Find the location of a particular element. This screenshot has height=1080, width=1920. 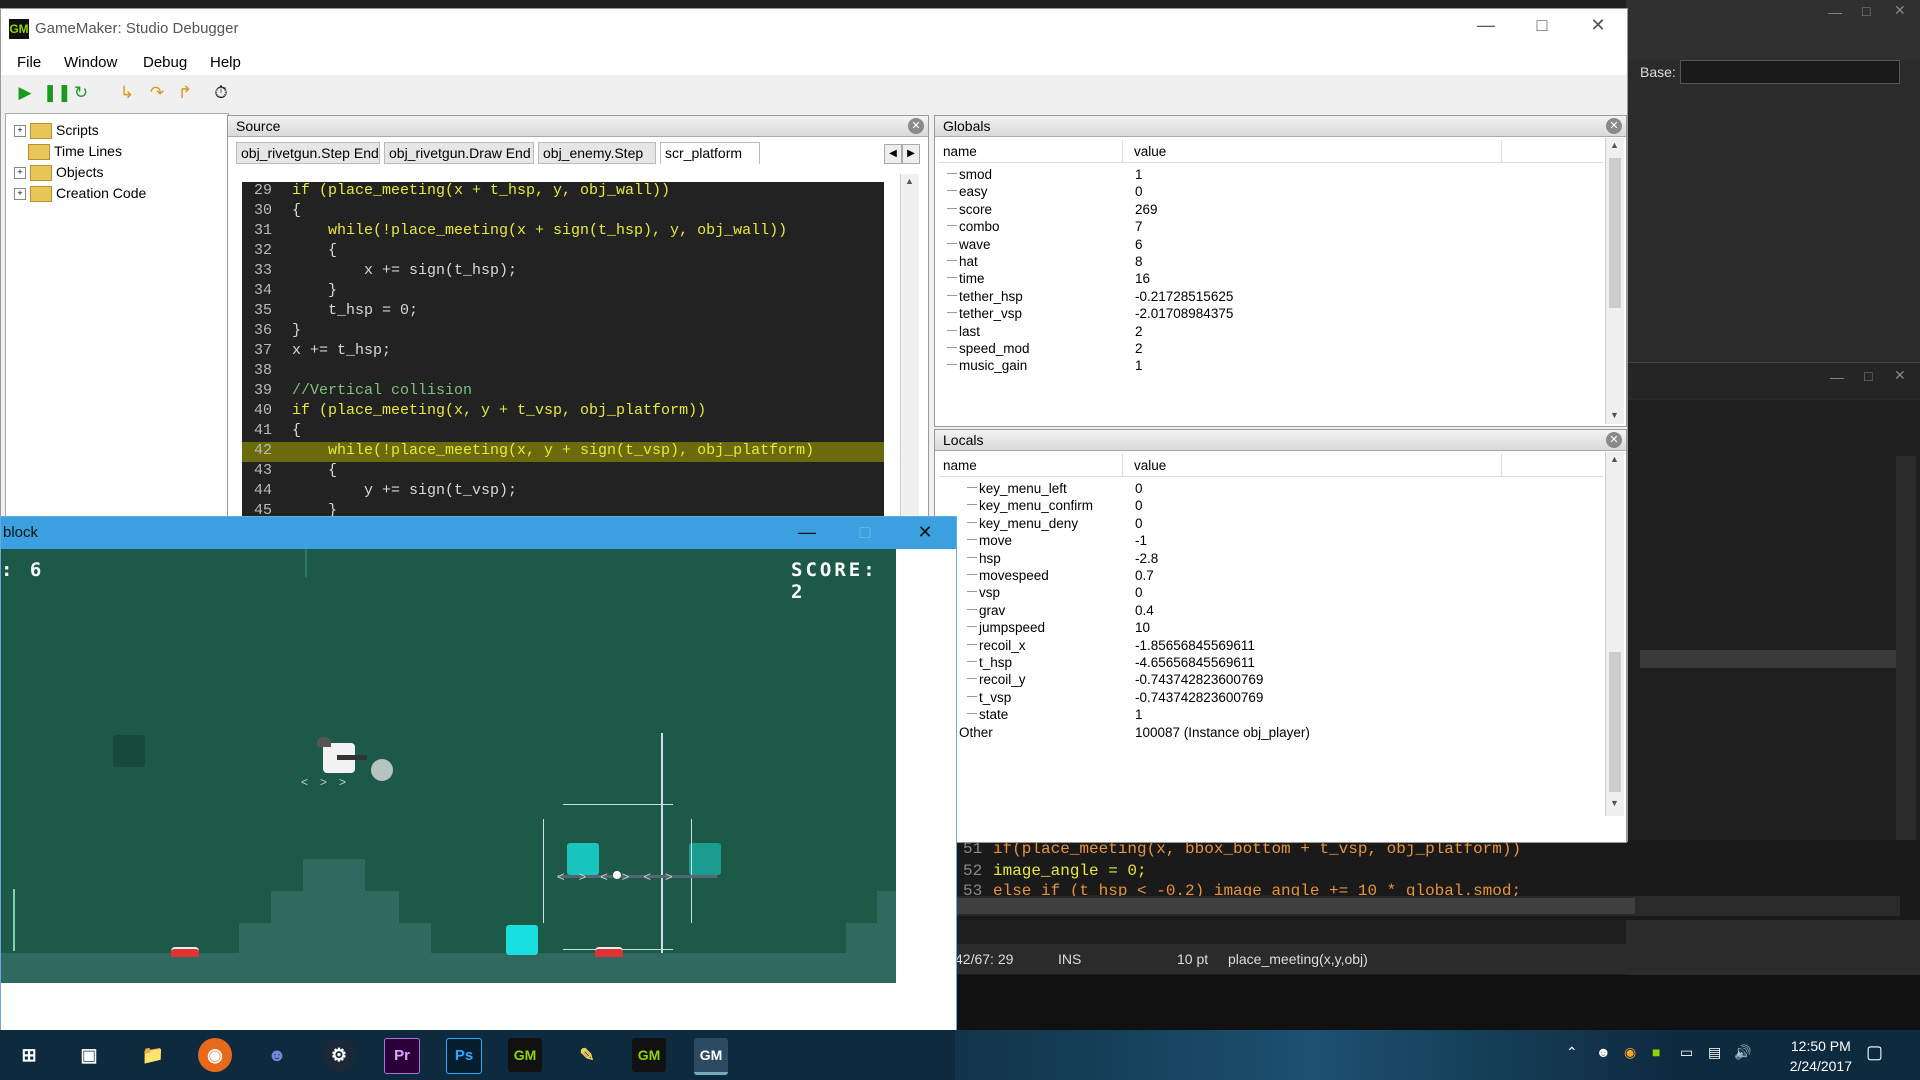

variable-value: -0.743742823600769 is located at coordinates (1199, 697).